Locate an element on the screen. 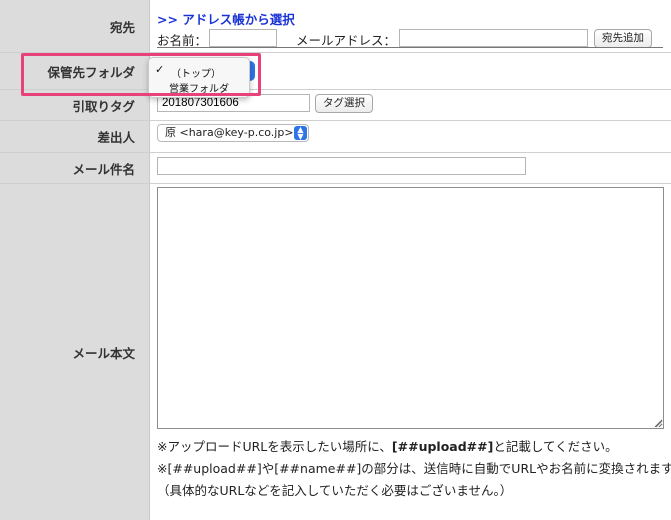 The height and width of the screenshot is (520, 671). label-subject: メール件名 is located at coordinates (75, 168).